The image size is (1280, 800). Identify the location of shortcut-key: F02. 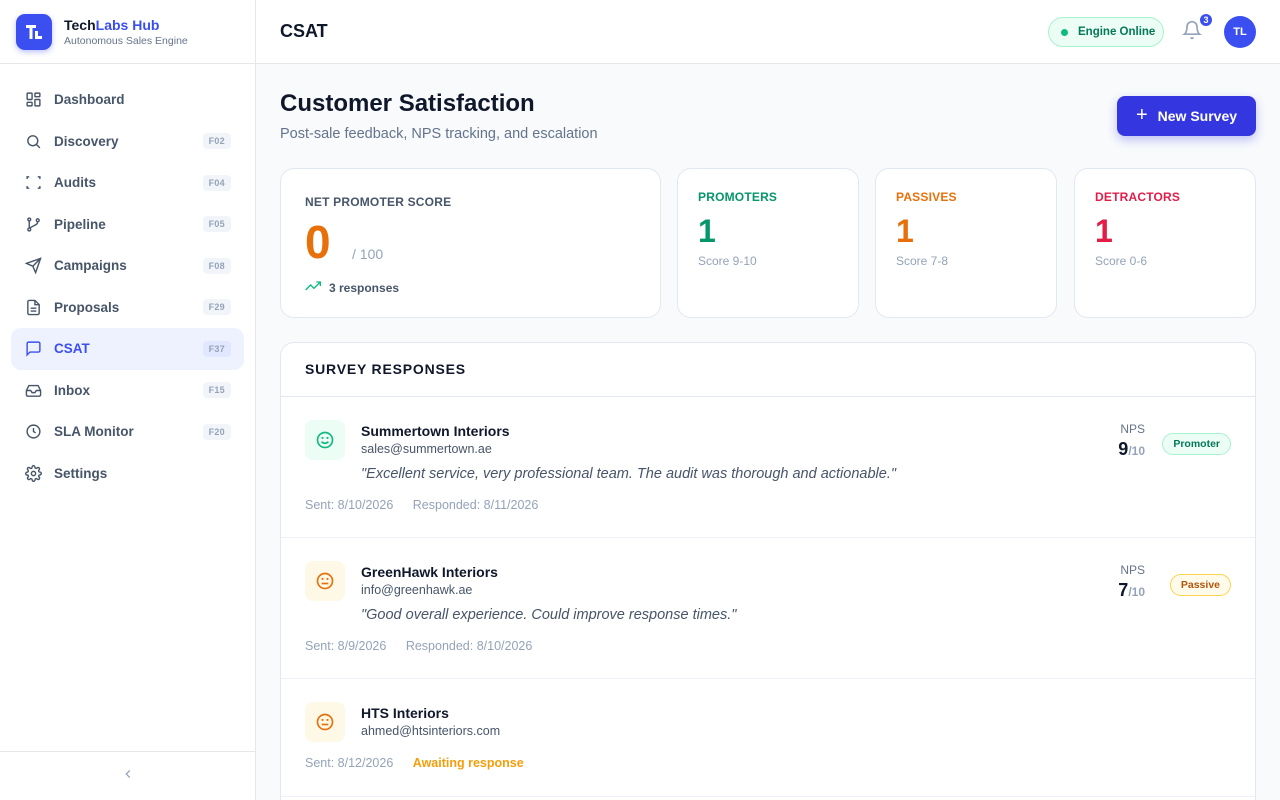
(216, 141).